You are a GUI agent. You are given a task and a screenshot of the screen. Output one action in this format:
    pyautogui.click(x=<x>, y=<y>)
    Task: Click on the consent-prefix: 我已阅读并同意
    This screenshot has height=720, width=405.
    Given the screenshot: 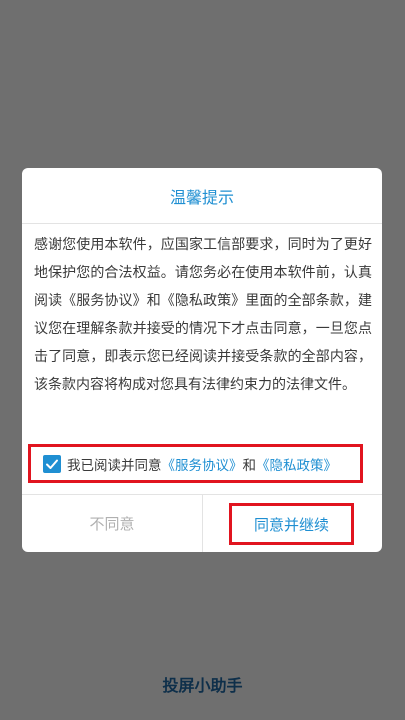 What is the action you would take?
    pyautogui.click(x=114, y=465)
    